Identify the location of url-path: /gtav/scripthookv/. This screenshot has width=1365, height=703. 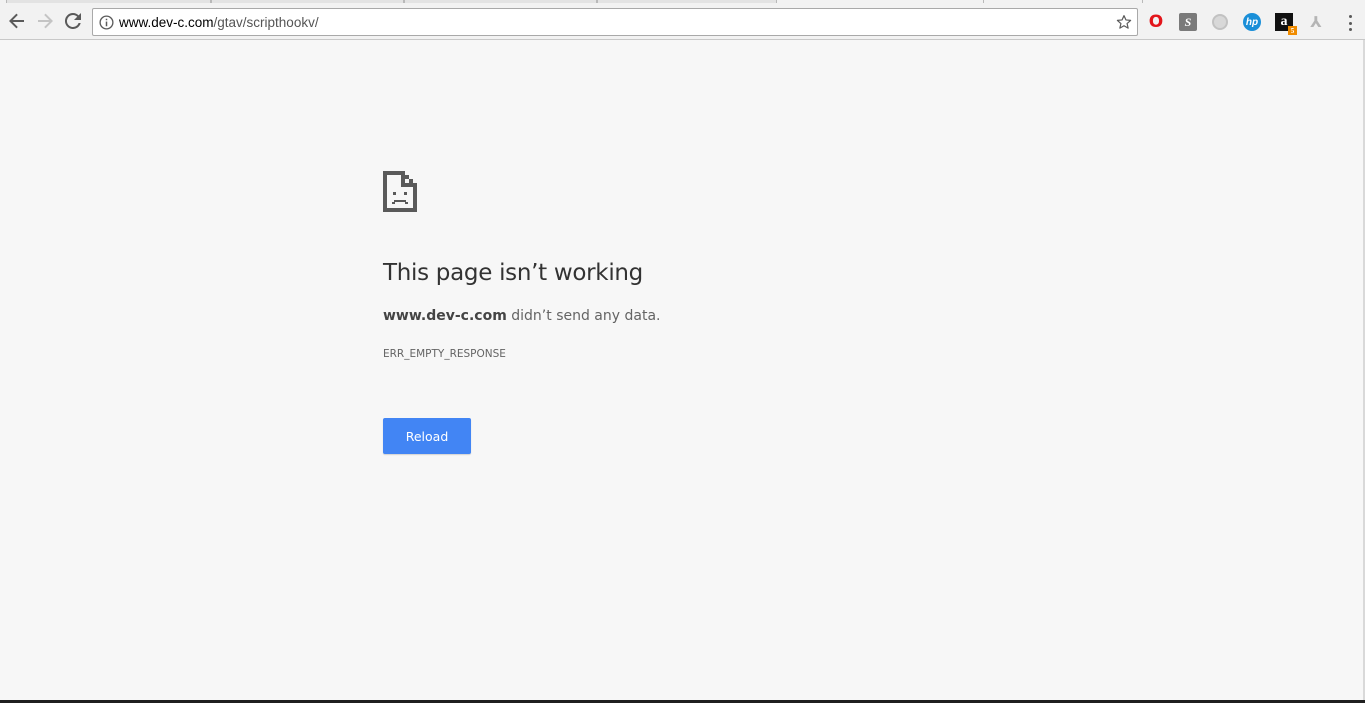
(266, 22).